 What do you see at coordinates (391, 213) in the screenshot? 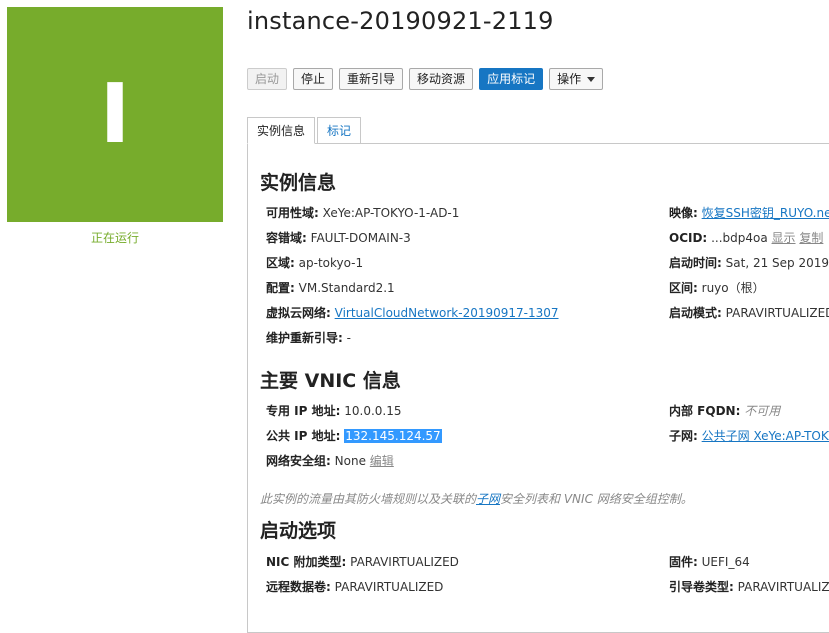
I see `field-value: XeYe:AP-TOKYO-1-AD-1` at bounding box center [391, 213].